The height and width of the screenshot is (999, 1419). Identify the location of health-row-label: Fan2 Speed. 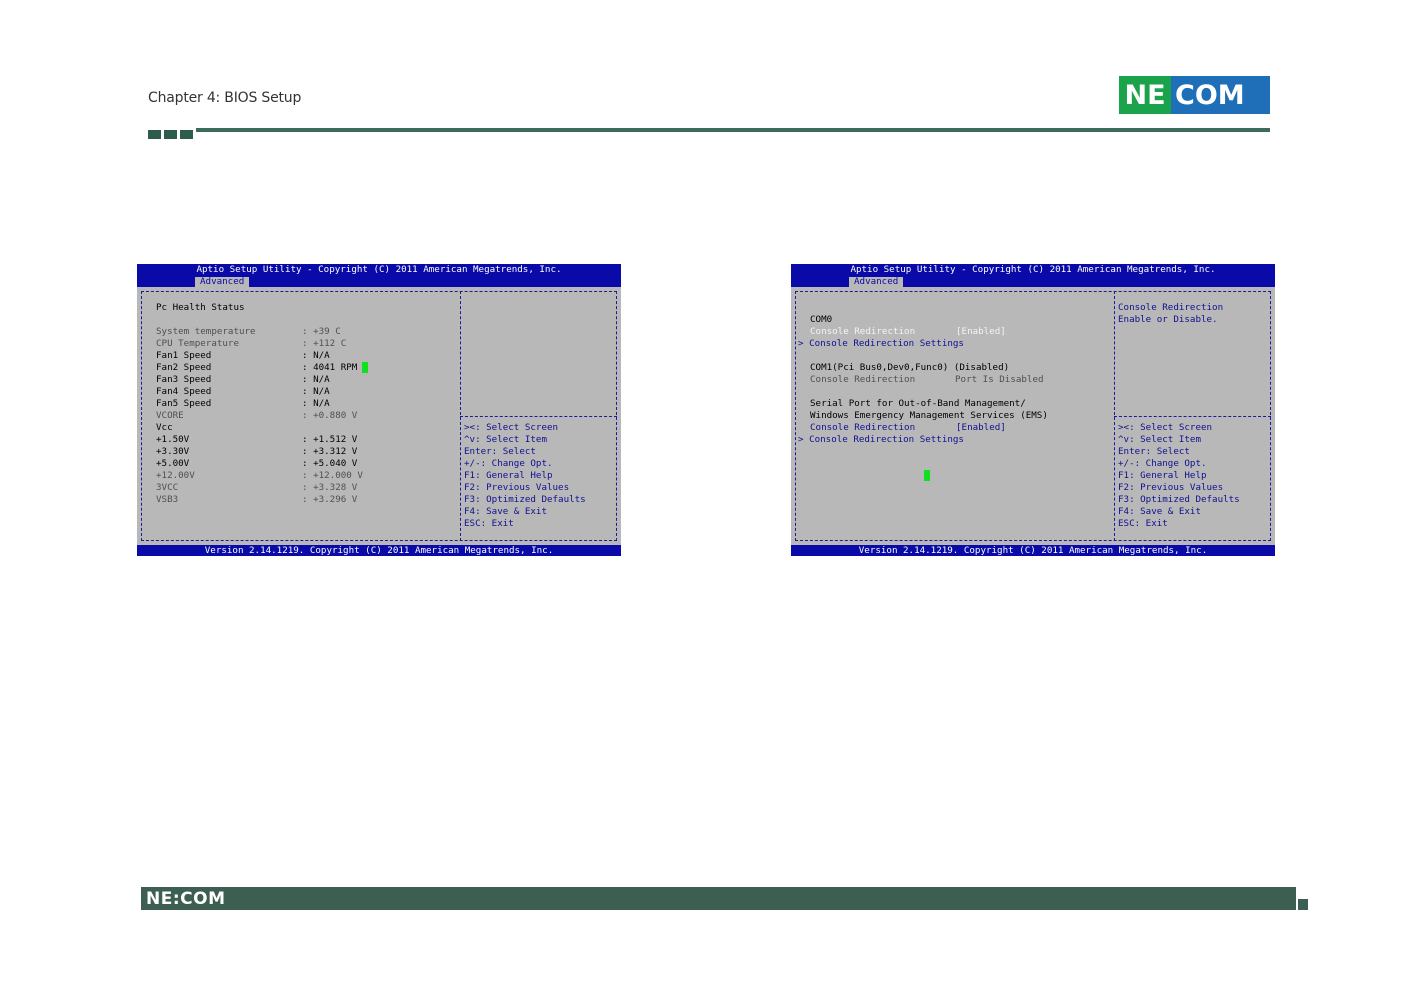
(184, 367).